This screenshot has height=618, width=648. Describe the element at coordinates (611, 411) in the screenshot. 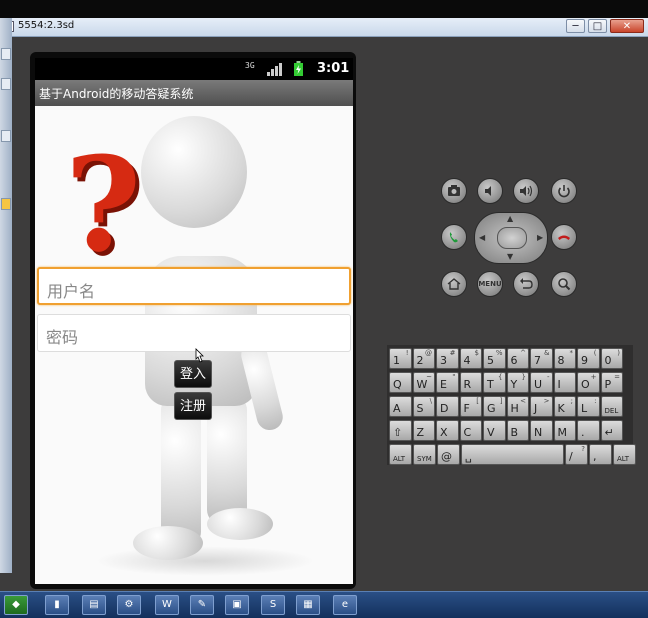

I see `key-label: DEL` at that location.